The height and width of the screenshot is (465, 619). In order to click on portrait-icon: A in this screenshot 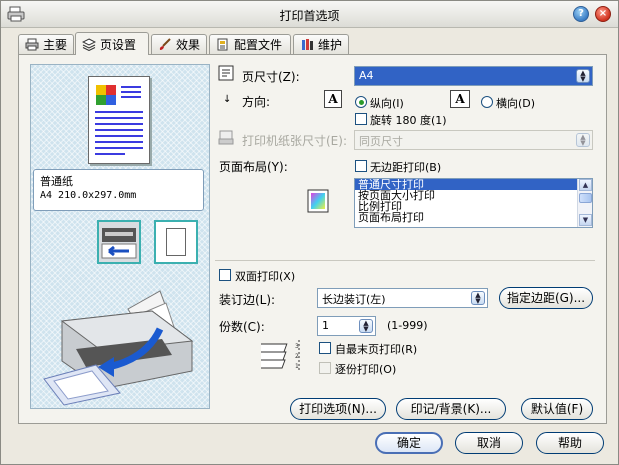, I will do `click(333, 99)`.